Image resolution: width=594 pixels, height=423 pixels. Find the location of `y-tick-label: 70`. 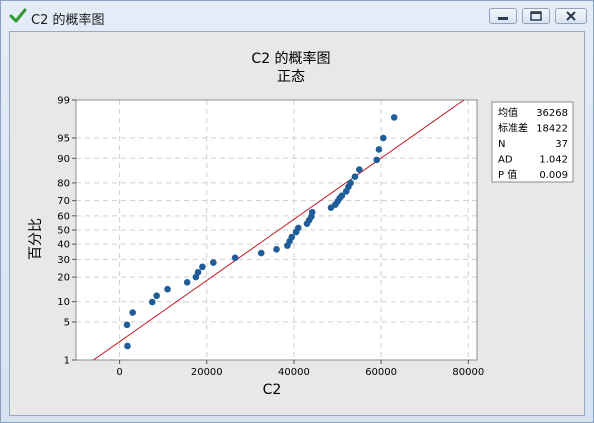

y-tick-label: 70 is located at coordinates (63, 201).